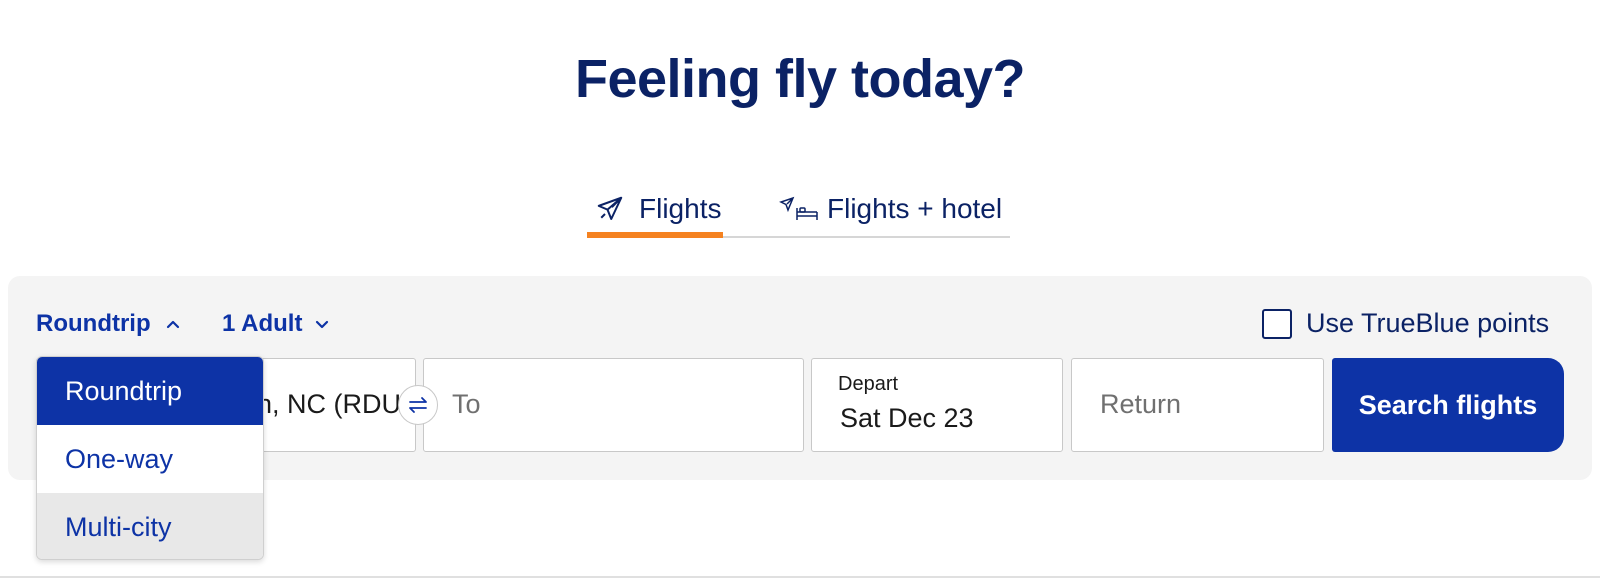 Image resolution: width=1600 pixels, height=582 pixels. I want to click on booking-tabs: Flights Flights + hotel, so click(798, 209).